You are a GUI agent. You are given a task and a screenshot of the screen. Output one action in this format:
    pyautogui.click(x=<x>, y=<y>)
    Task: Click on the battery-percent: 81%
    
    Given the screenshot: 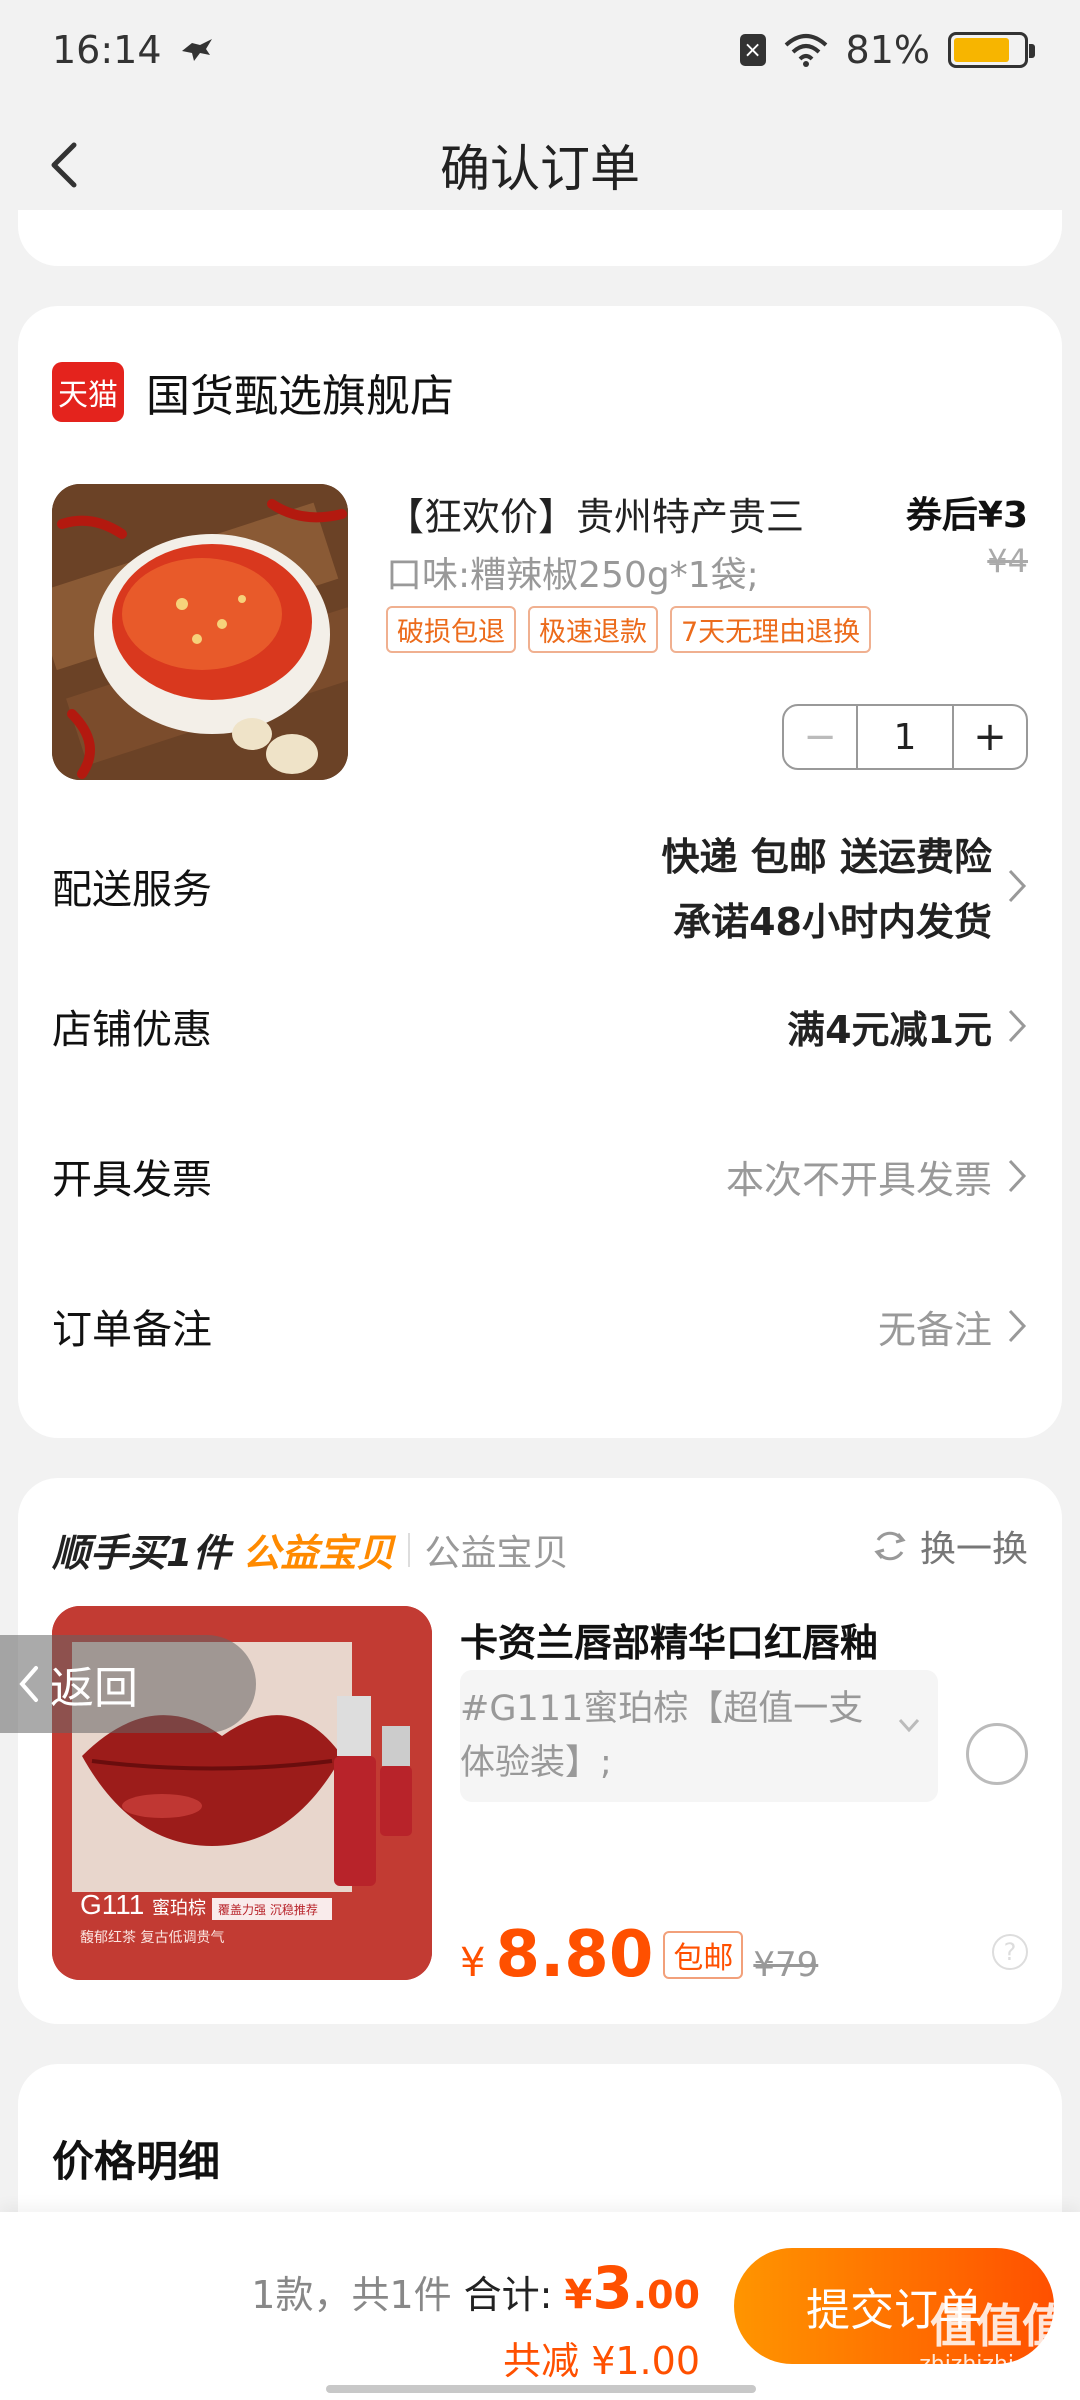 What is the action you would take?
    pyautogui.click(x=887, y=50)
    